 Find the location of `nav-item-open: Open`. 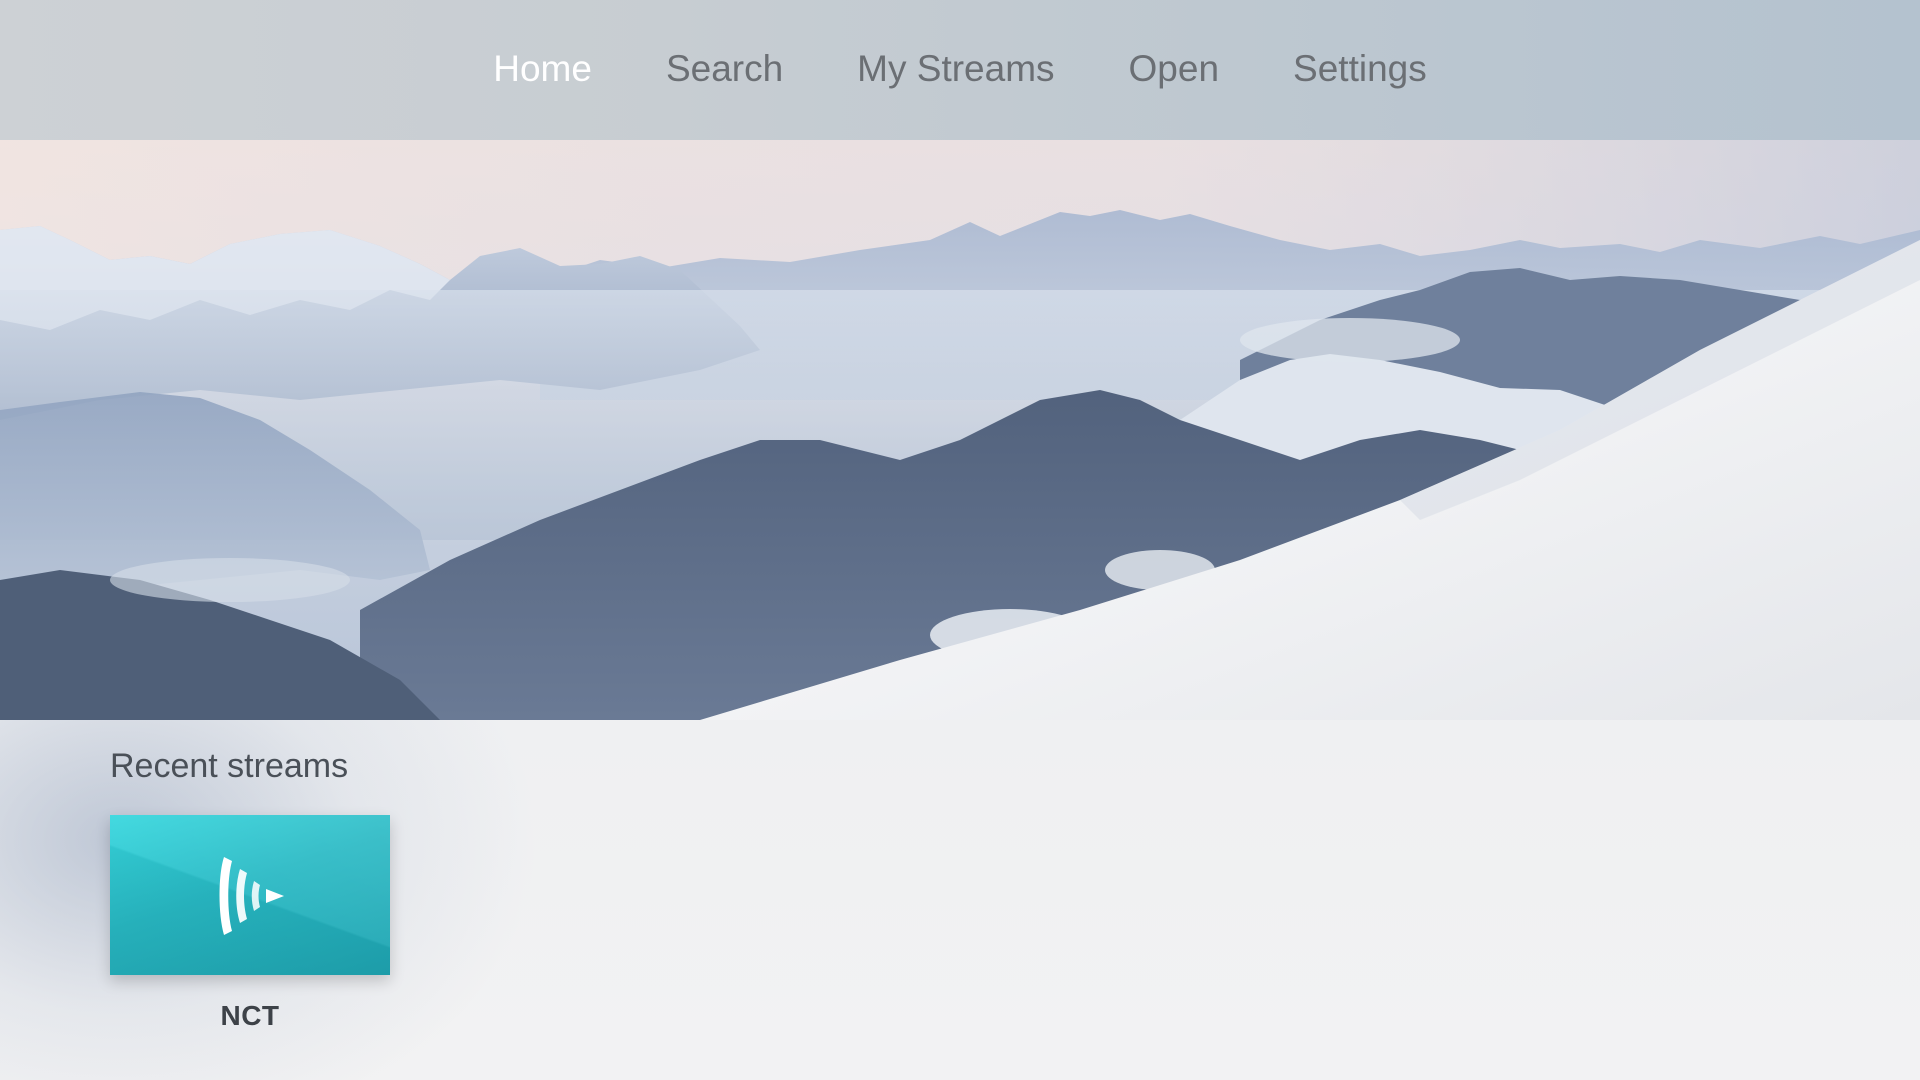

nav-item-open: Open is located at coordinates (1174, 69).